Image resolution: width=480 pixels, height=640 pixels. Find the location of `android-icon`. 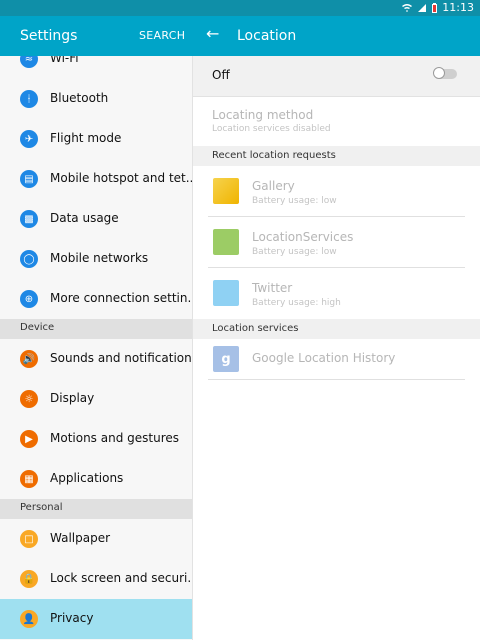

android-icon is located at coordinates (226, 242).